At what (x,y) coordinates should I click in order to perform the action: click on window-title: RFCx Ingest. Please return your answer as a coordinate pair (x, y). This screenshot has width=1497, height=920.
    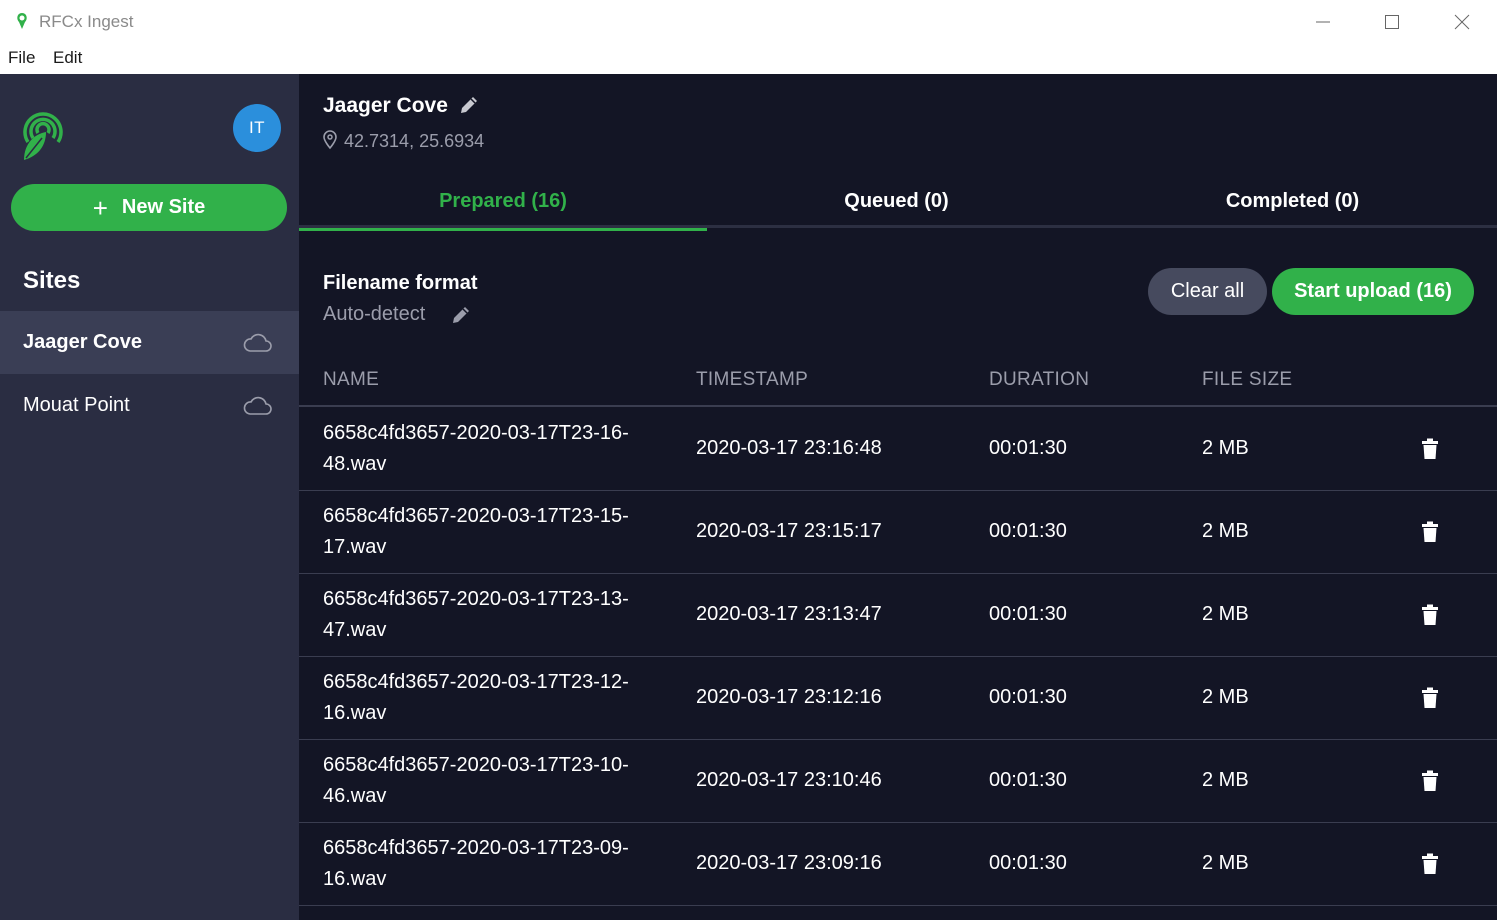
    Looking at the image, I should click on (86, 21).